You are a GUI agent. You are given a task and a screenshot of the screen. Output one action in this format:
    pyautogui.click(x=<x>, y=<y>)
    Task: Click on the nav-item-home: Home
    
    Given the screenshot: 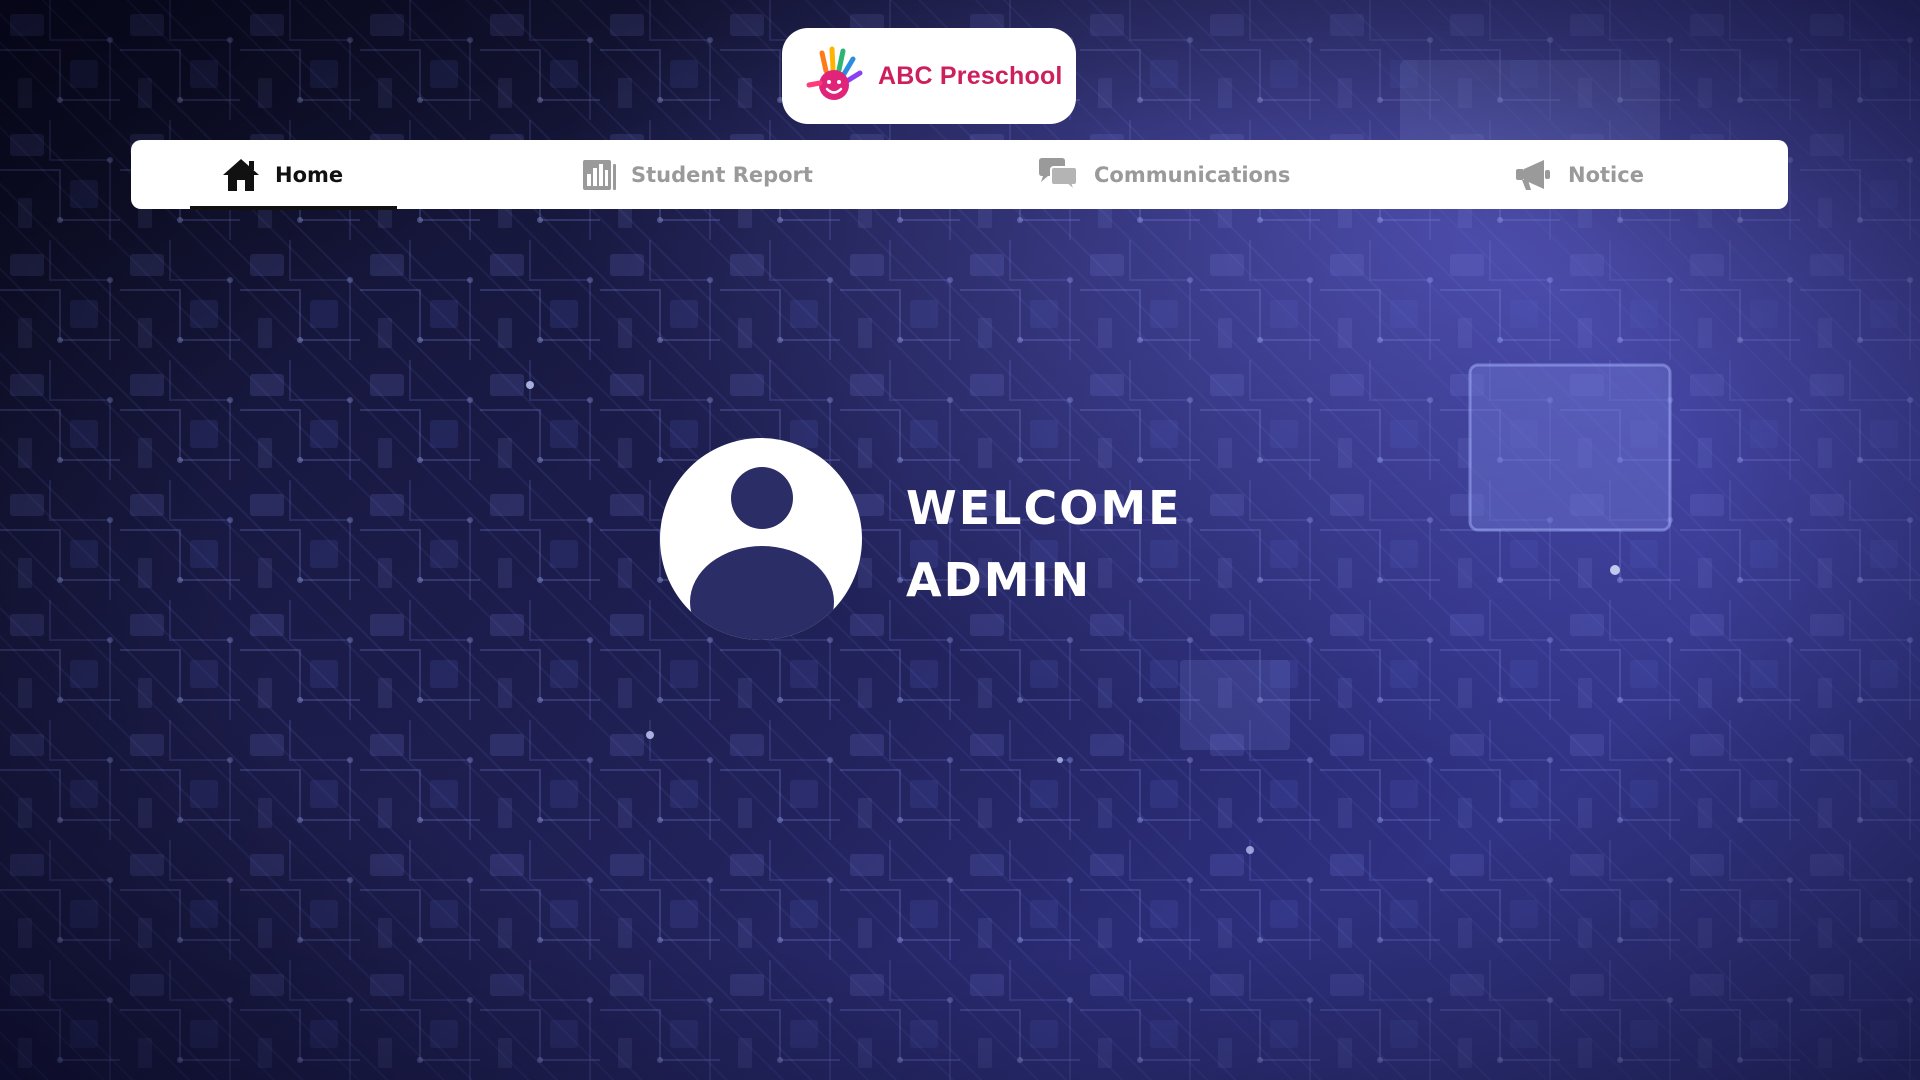 What is the action you would take?
    pyautogui.click(x=282, y=174)
    